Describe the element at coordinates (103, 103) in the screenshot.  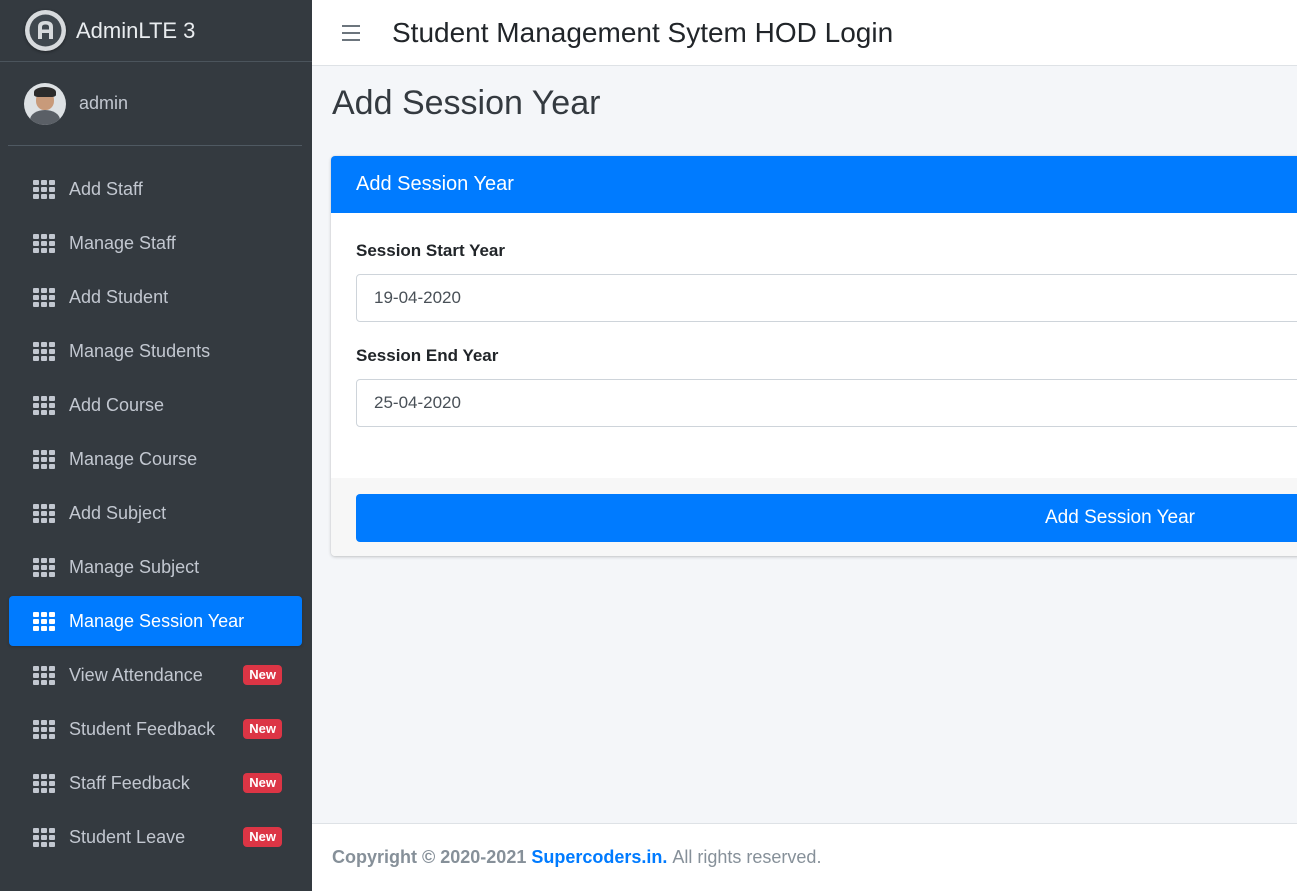
I see `user-name: admin` at that location.